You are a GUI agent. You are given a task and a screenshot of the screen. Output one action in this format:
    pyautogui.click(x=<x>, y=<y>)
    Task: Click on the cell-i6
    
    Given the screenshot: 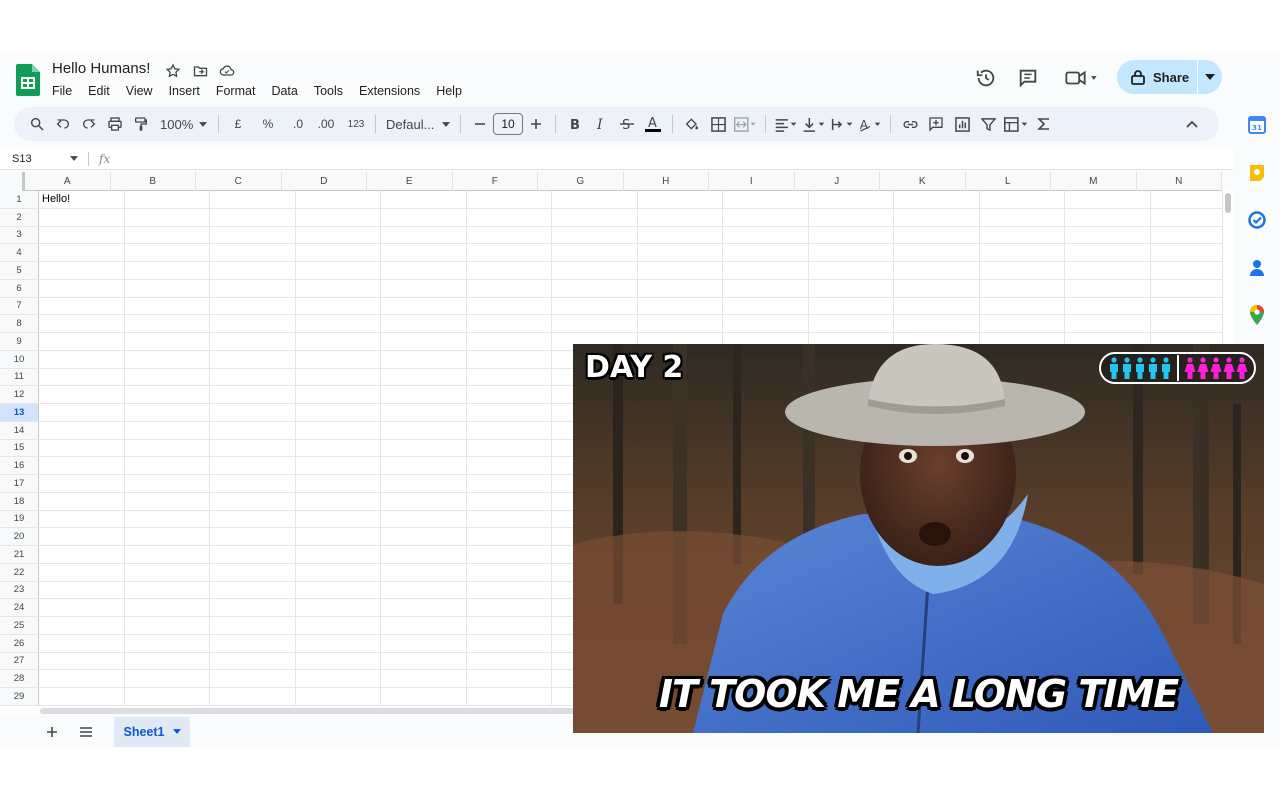 What is the action you would take?
    pyautogui.click(x=766, y=288)
    